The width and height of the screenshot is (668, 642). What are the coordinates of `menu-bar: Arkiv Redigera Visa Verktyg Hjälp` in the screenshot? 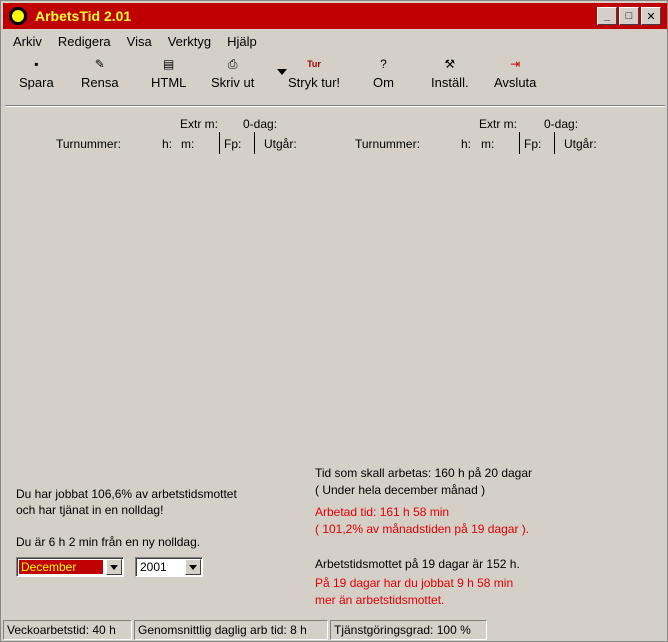 It's located at (135, 41).